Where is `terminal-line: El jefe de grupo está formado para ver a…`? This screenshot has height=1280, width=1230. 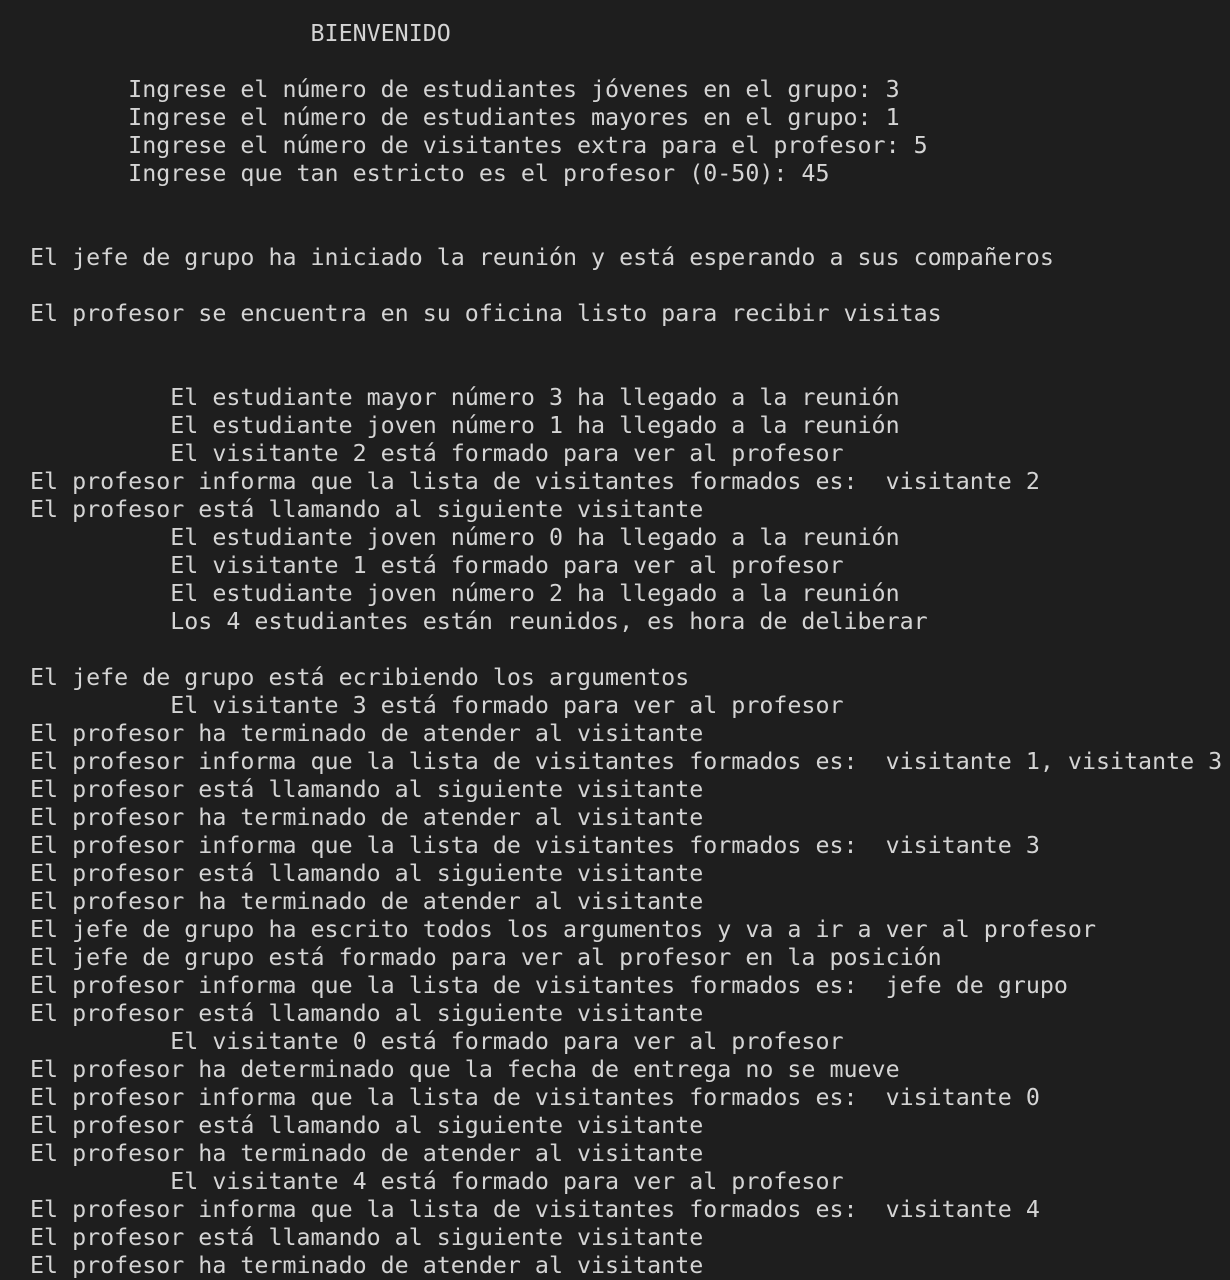 terminal-line: El jefe de grupo está formado para ver a… is located at coordinates (486, 957).